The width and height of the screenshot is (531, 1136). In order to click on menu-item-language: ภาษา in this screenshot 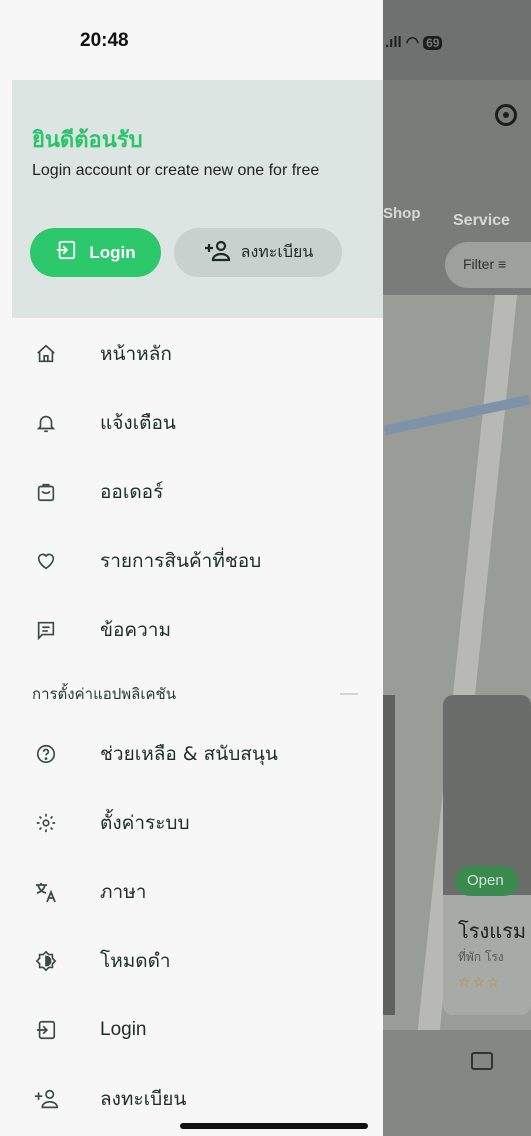, I will do `click(191, 892)`.